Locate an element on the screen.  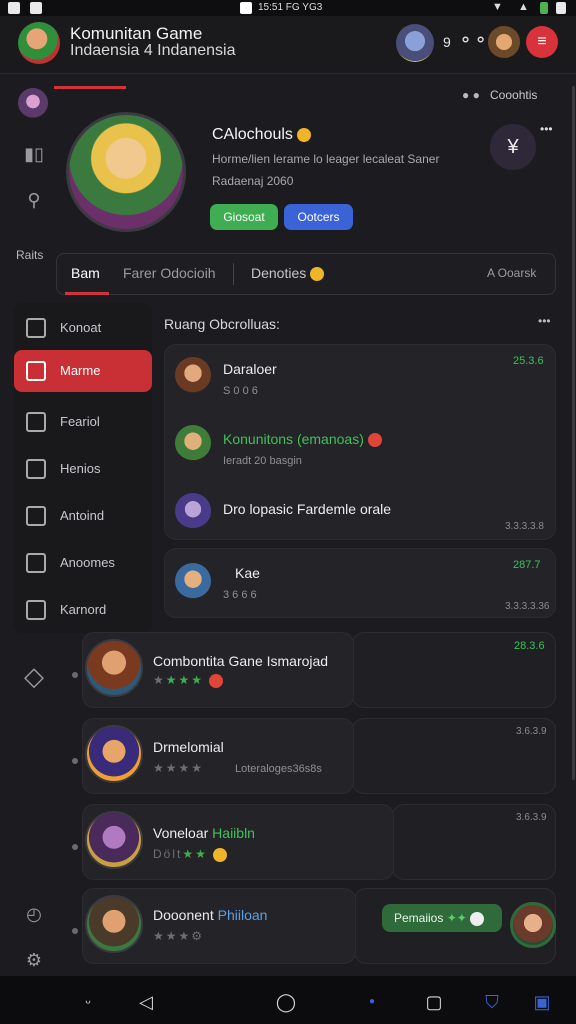
menu-label: Antoind is located at coordinates (82, 515).